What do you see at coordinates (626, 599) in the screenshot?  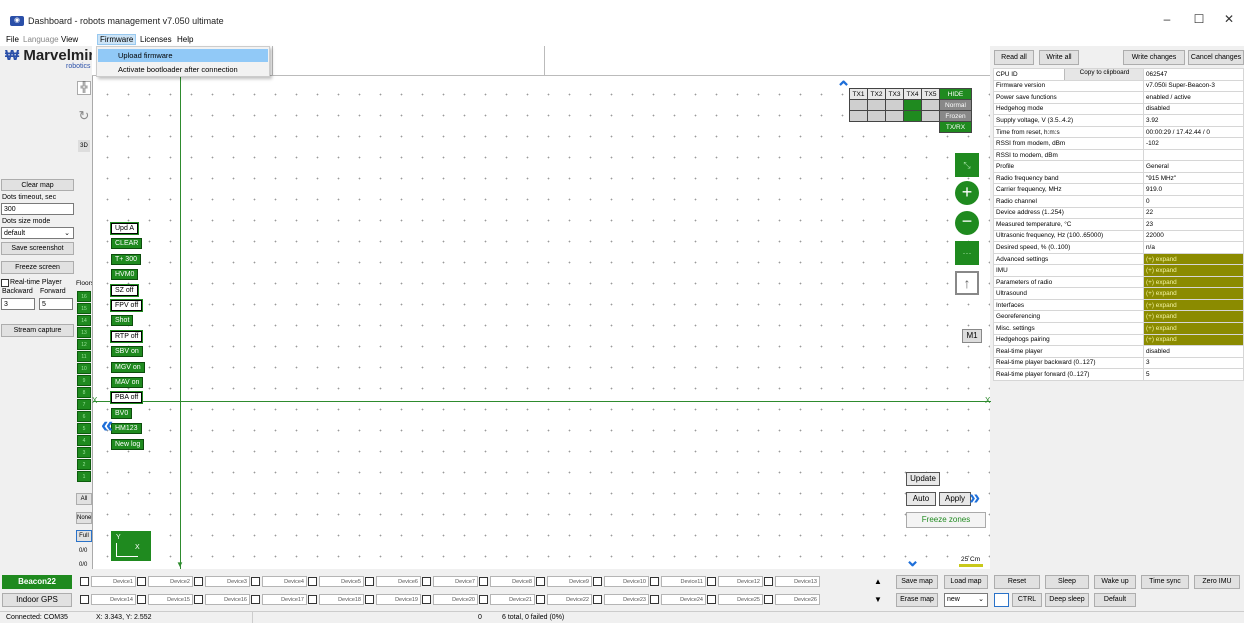 I see `device-label: Device23` at bounding box center [626, 599].